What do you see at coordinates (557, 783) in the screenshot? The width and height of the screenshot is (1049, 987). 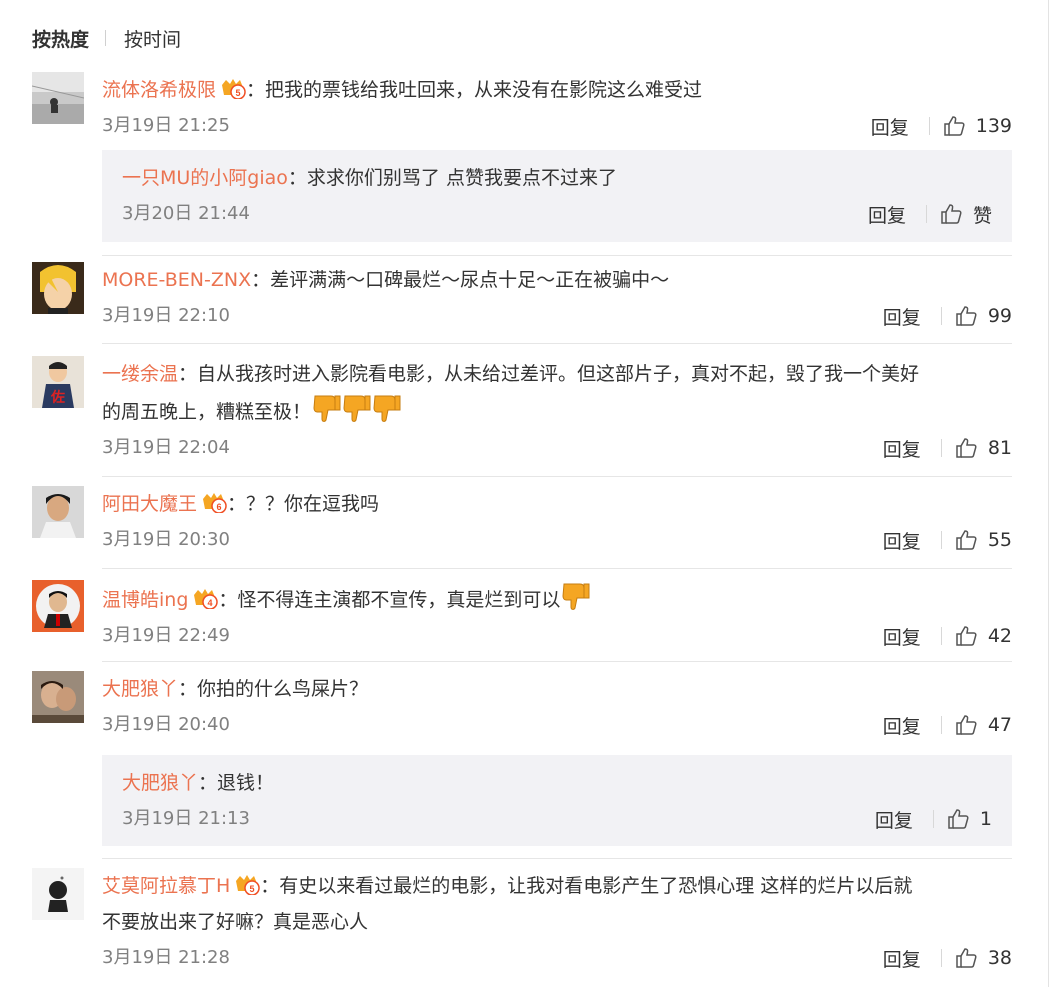 I see `reply-text: 大肥狼丫：退钱！` at bounding box center [557, 783].